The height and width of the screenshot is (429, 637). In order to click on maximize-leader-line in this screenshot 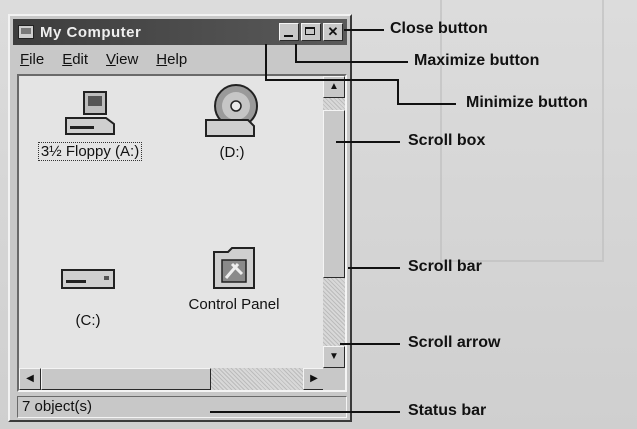, I will do `click(351, 53)`.